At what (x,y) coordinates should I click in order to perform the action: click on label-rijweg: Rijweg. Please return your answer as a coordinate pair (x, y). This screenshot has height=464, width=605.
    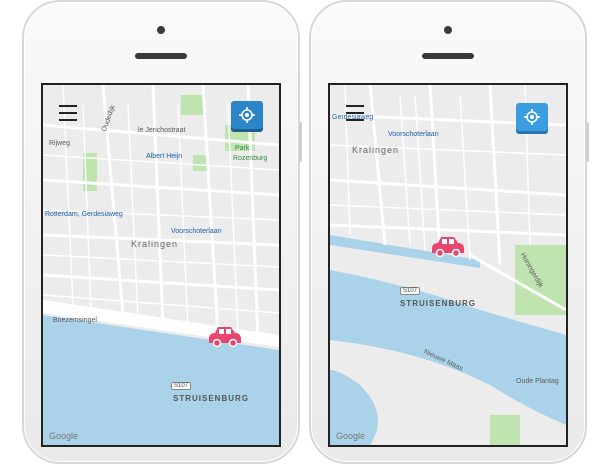
    Looking at the image, I should click on (60, 143).